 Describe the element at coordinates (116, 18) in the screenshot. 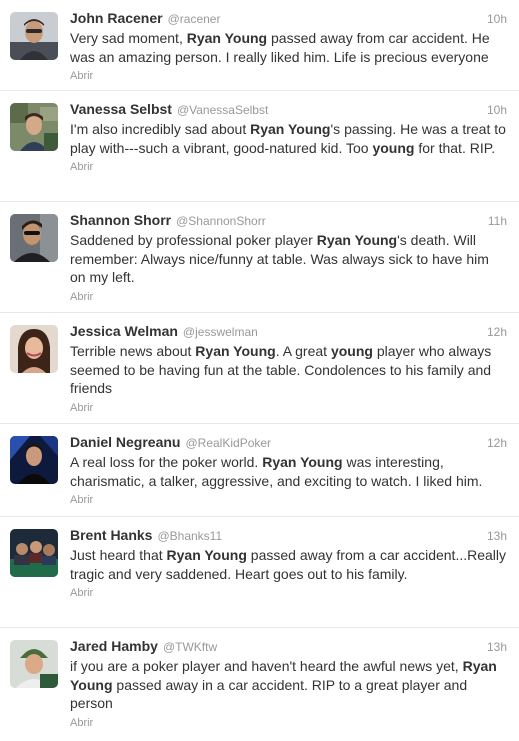

I see `author-name: John Racener` at that location.